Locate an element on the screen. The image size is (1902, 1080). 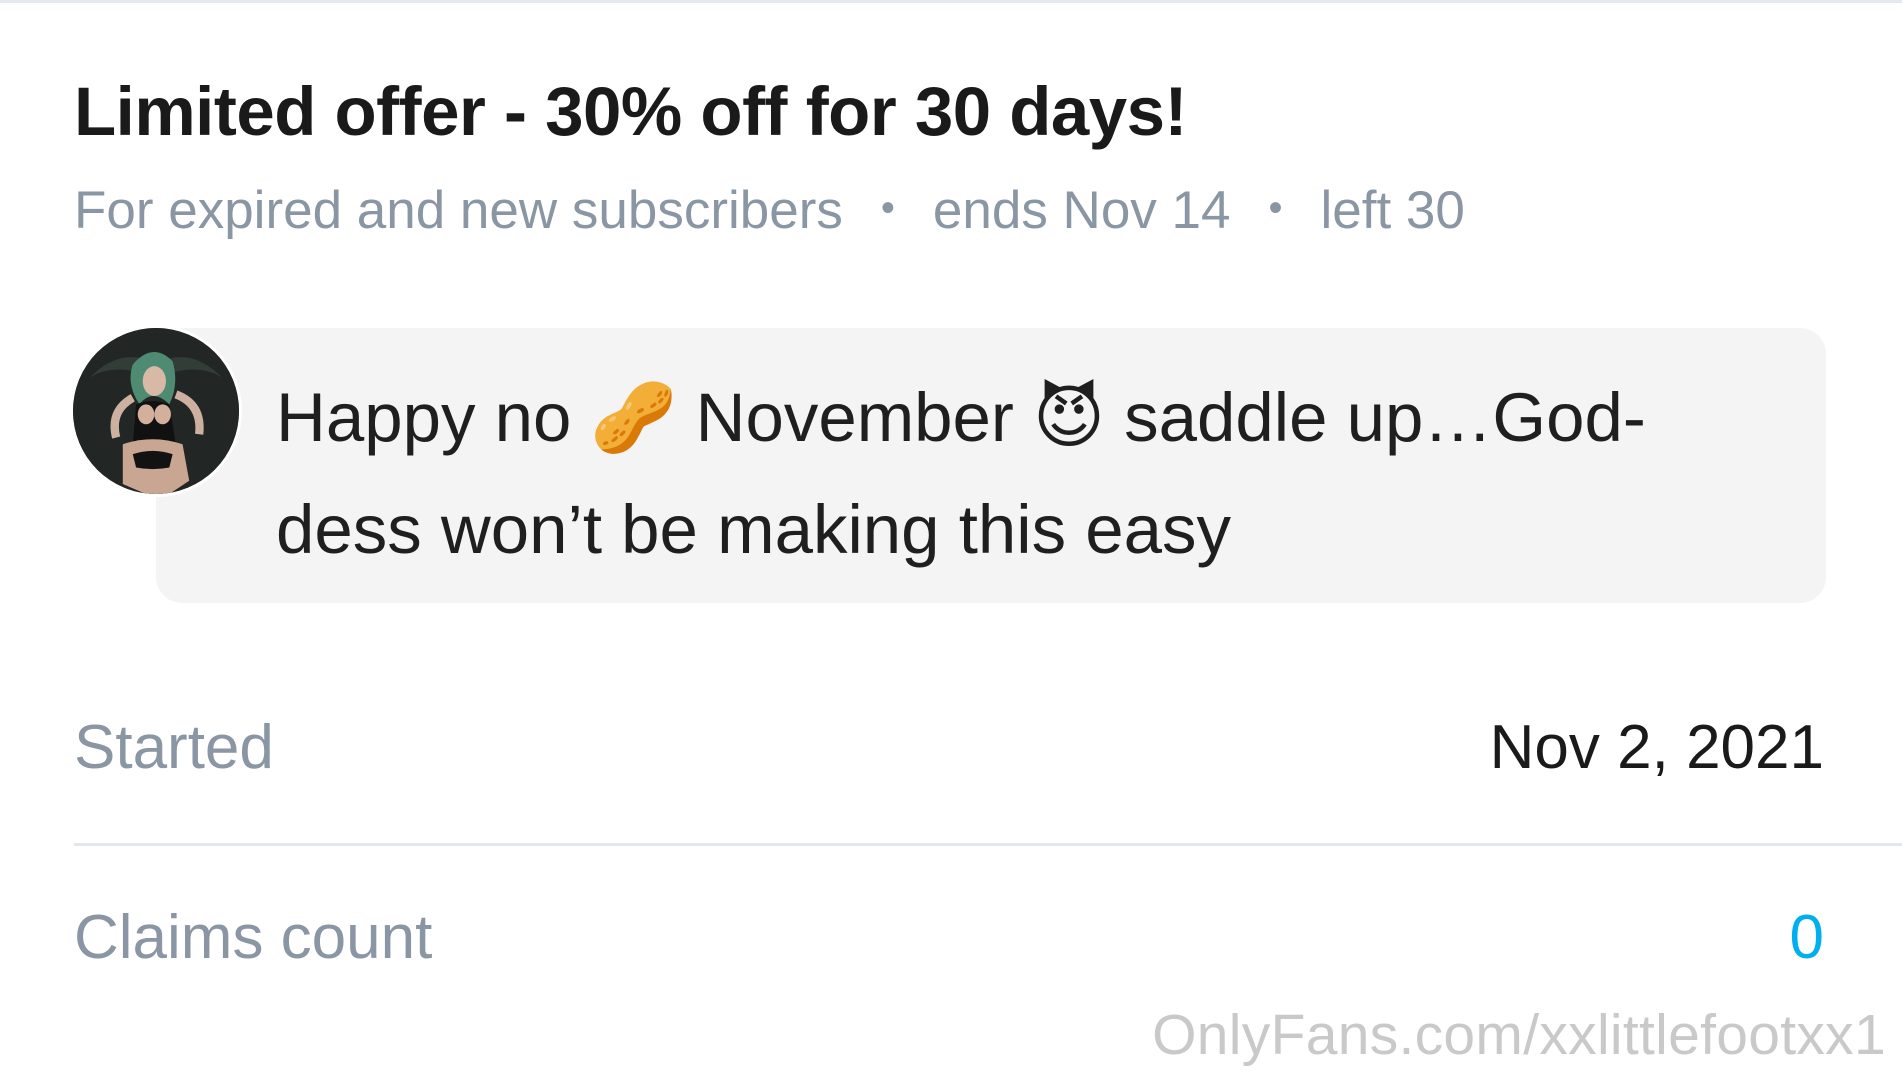
avatar is located at coordinates (156, 411).